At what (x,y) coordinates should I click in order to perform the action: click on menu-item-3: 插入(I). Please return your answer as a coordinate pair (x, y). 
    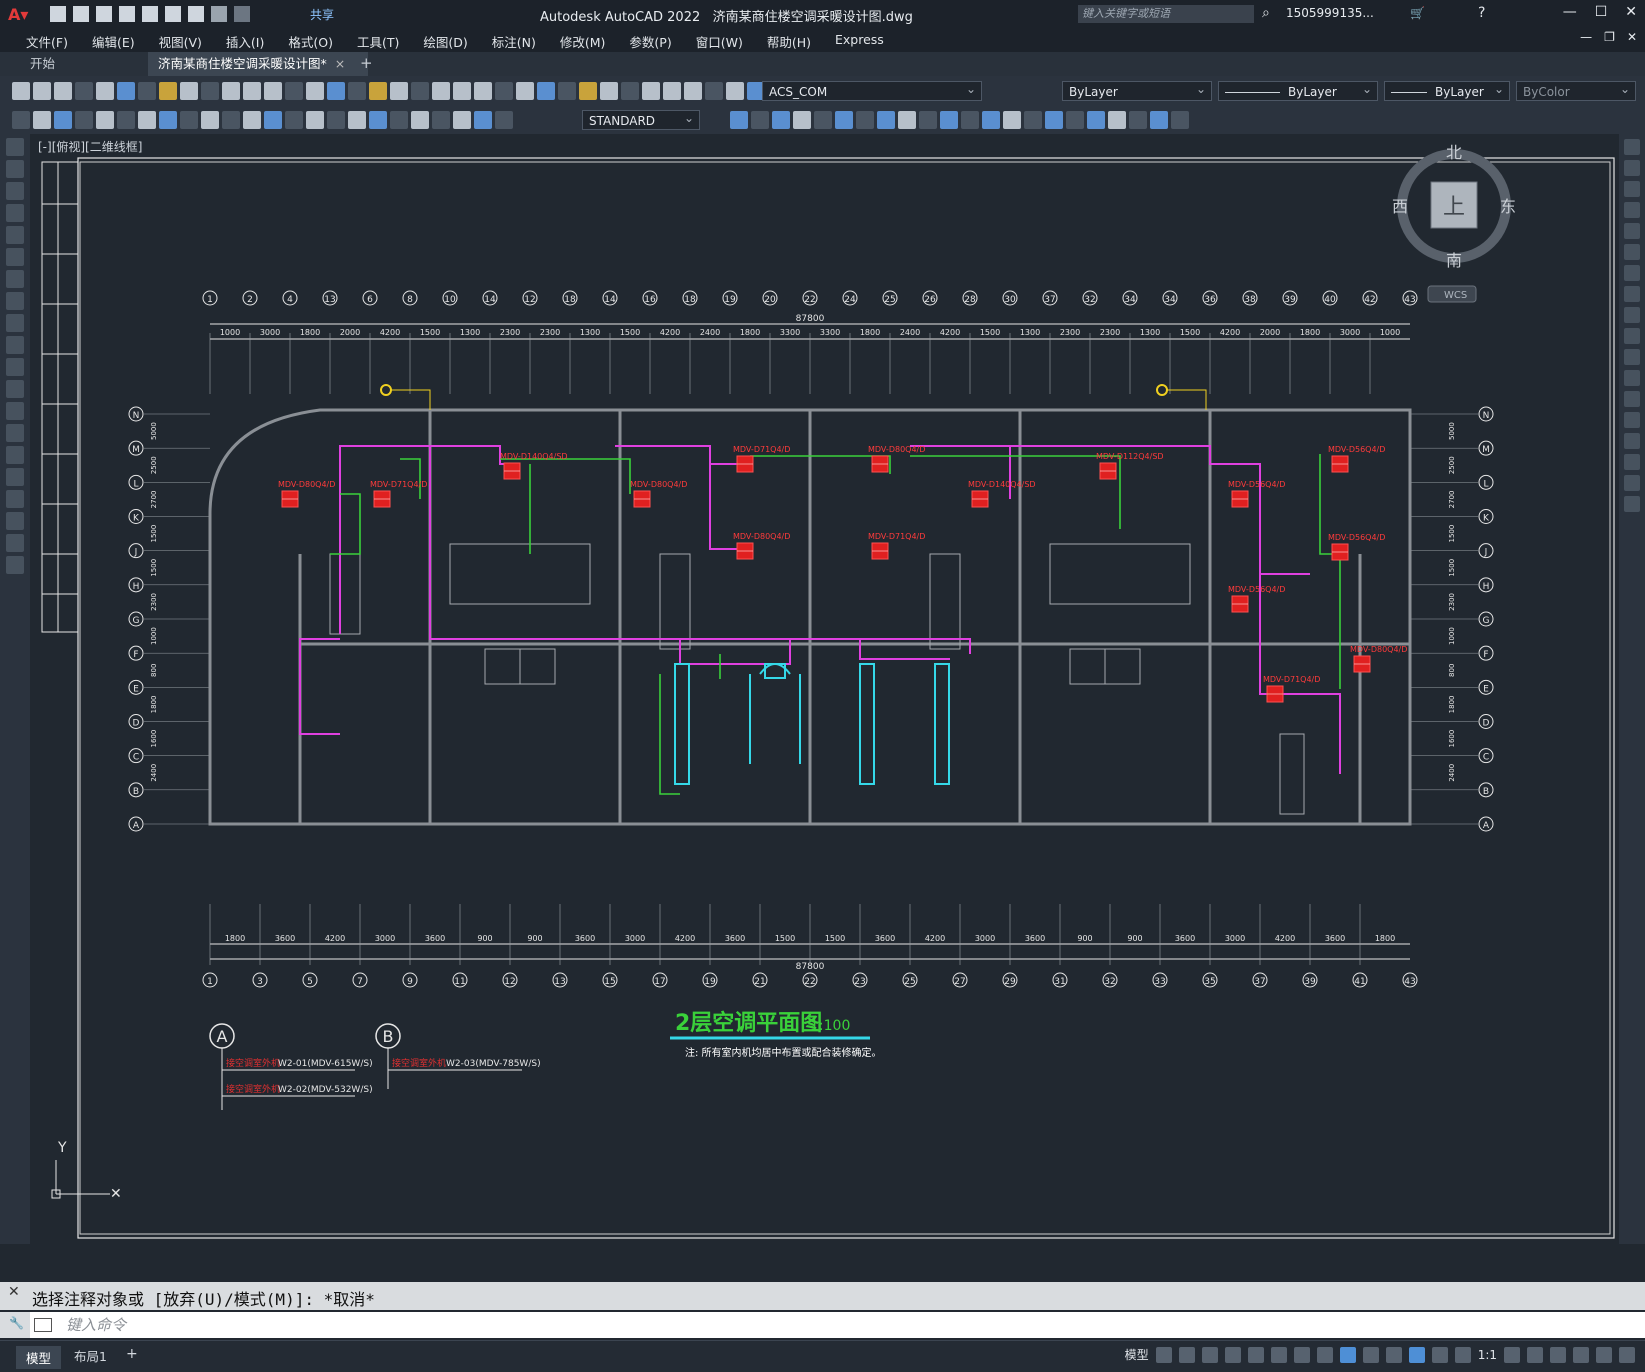
    Looking at the image, I should click on (245, 41).